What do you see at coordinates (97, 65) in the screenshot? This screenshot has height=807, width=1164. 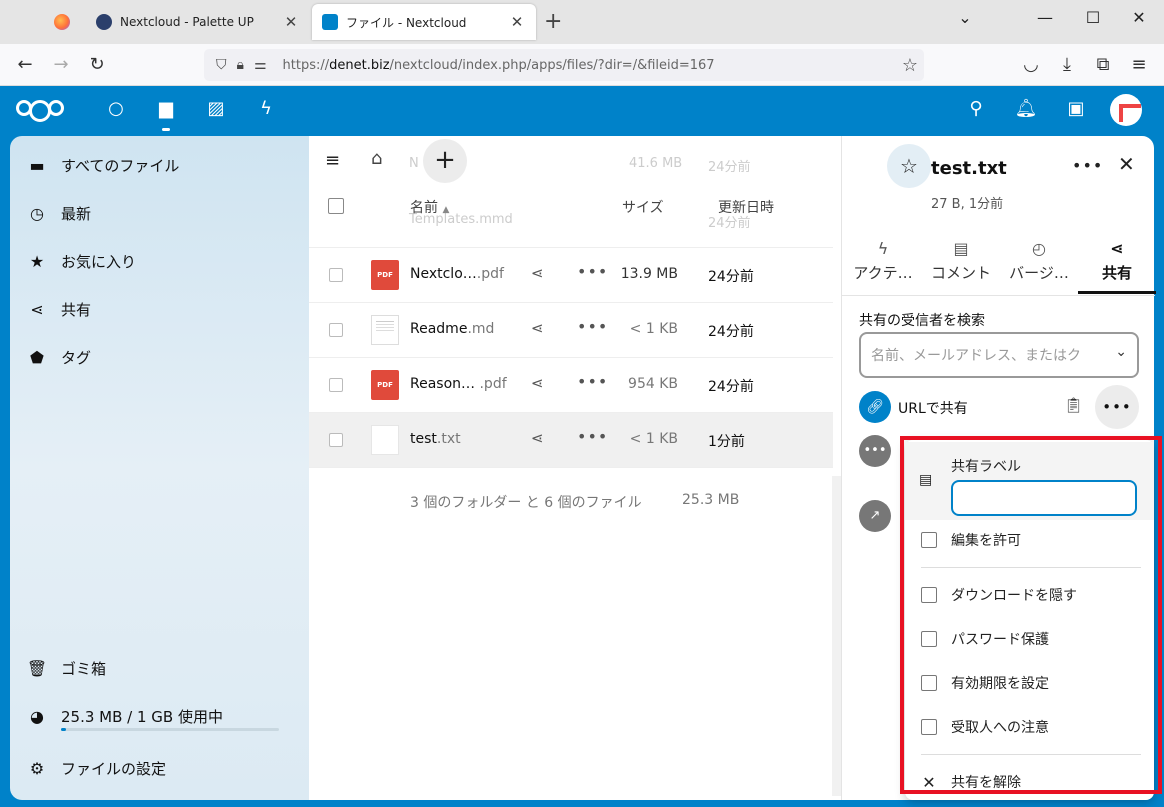 I see `reload-icon: ↻` at bounding box center [97, 65].